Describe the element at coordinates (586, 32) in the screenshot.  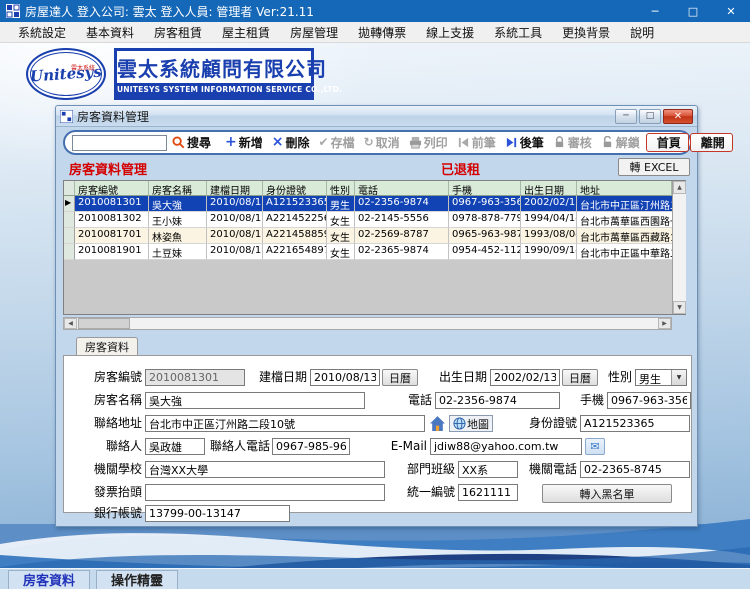
I see `menu-change-background: 更換背景` at that location.